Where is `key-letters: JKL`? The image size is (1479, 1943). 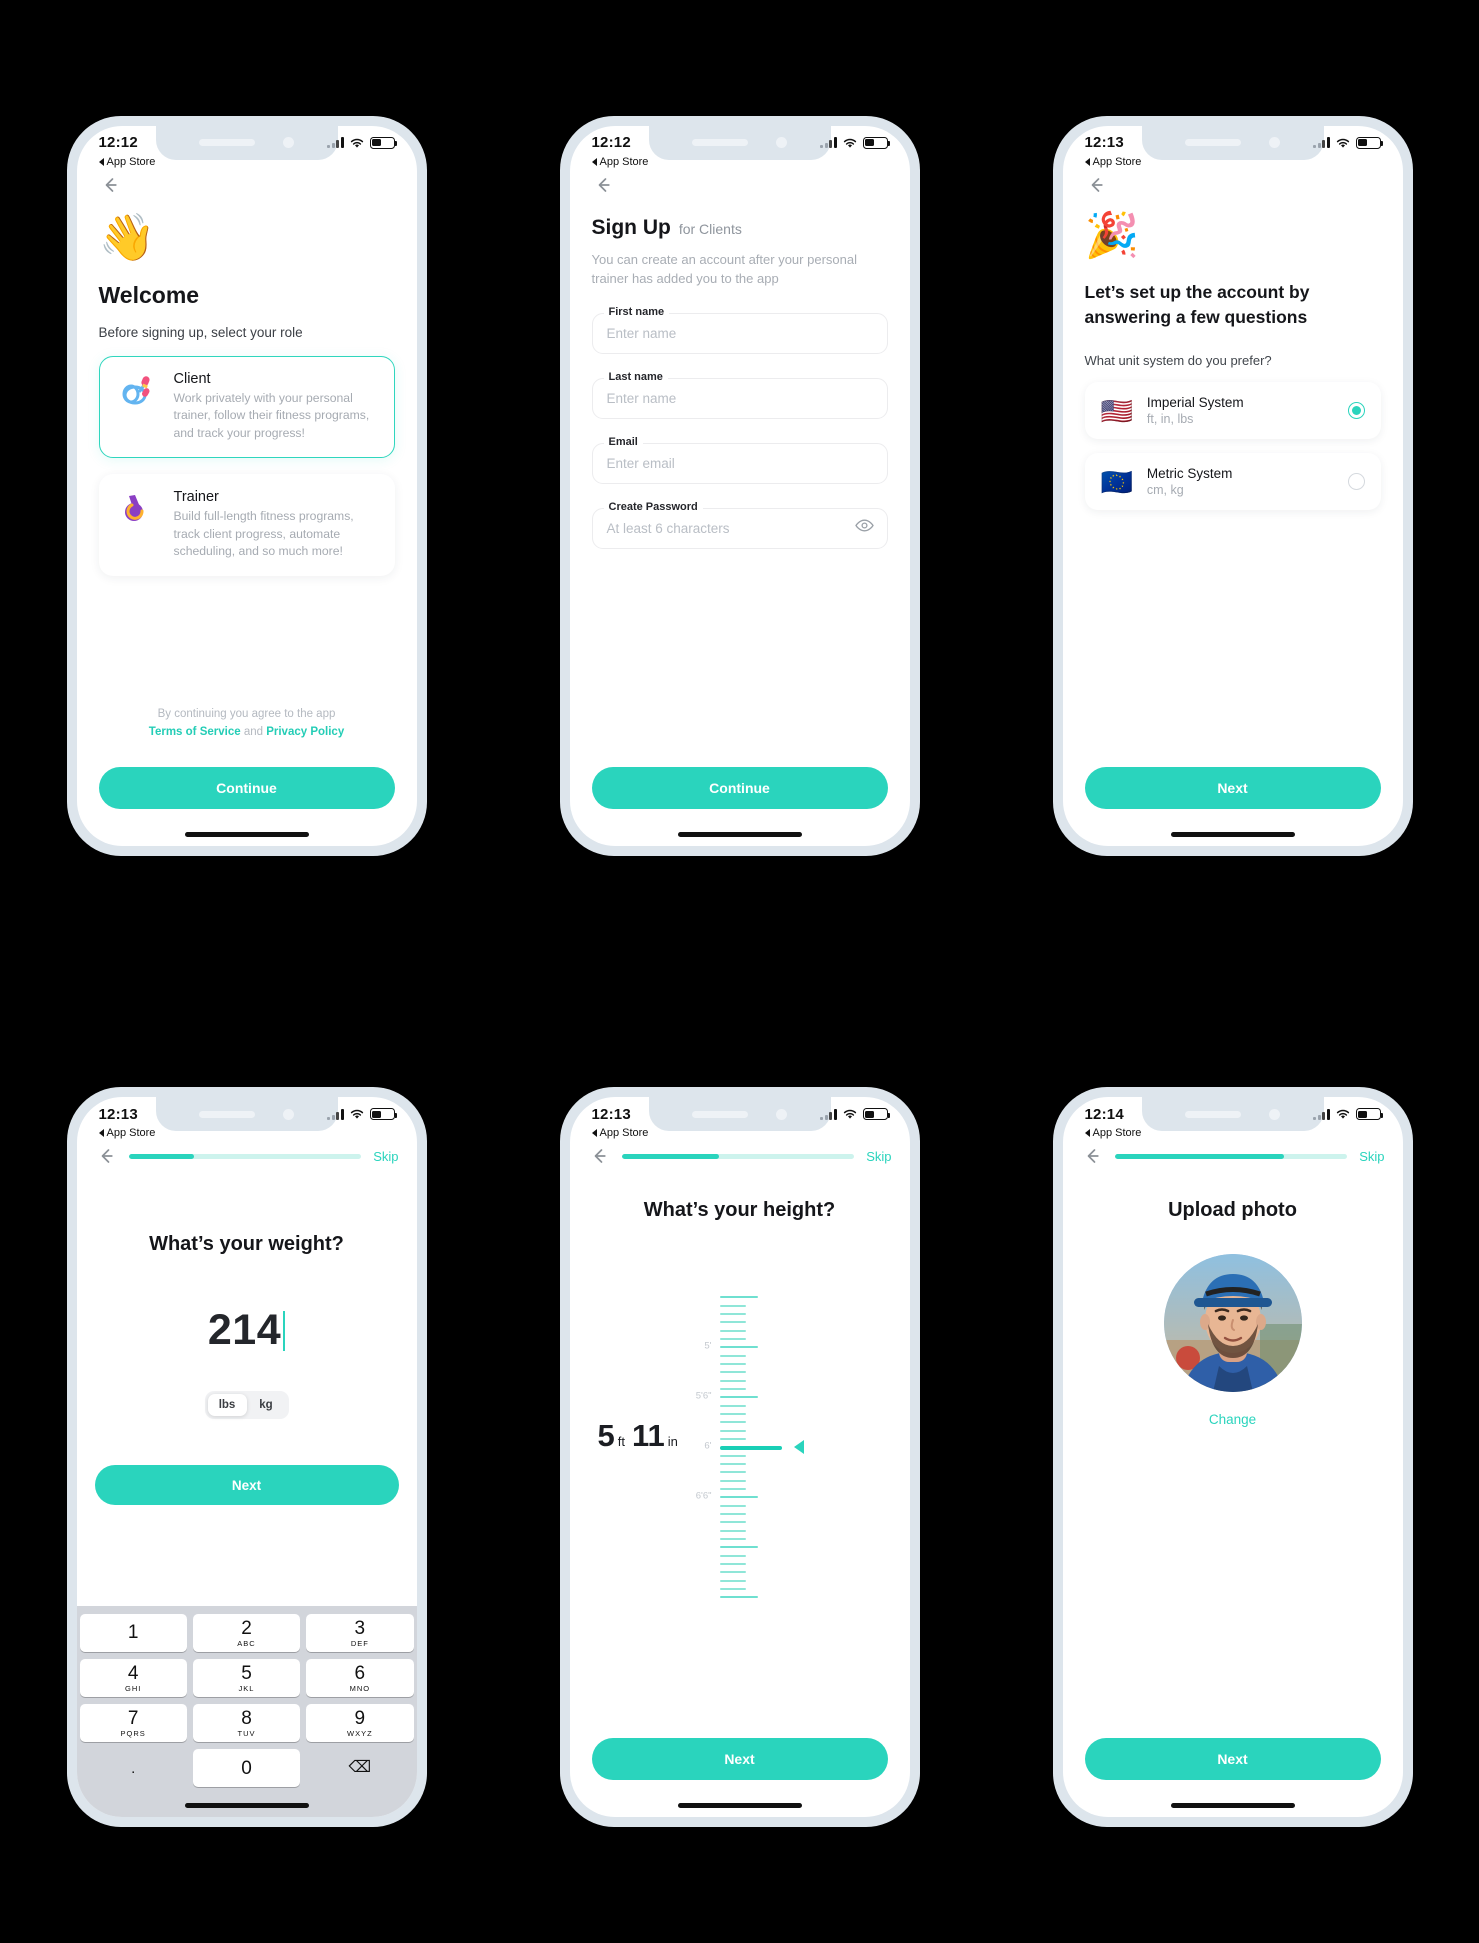
key-letters: JKL is located at coordinates (246, 1688).